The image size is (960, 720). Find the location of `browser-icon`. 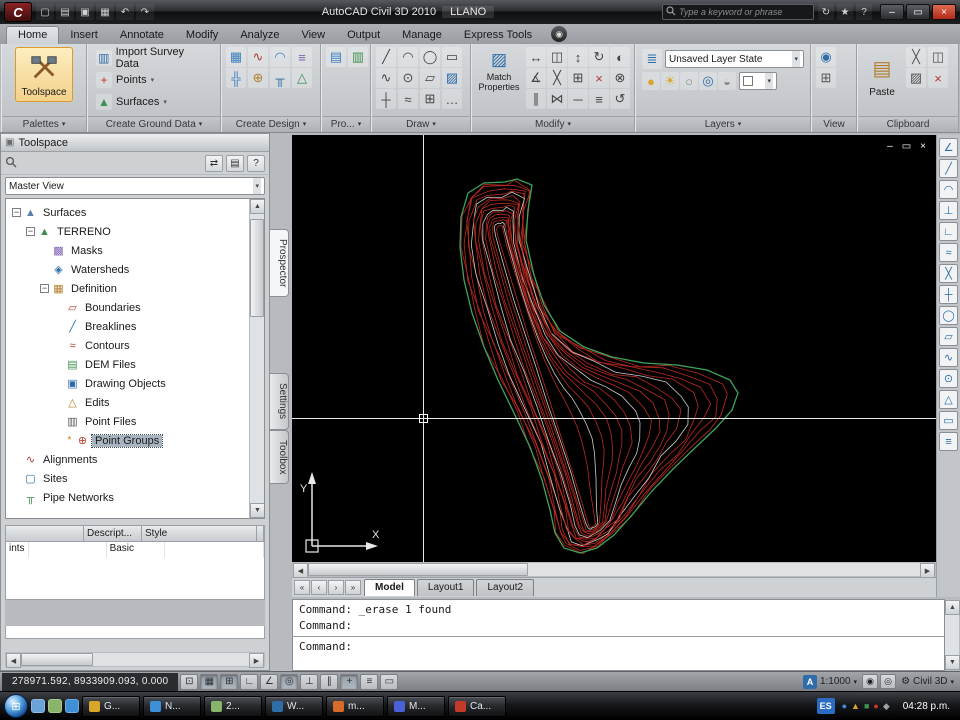

browser-icon is located at coordinates (72, 706).